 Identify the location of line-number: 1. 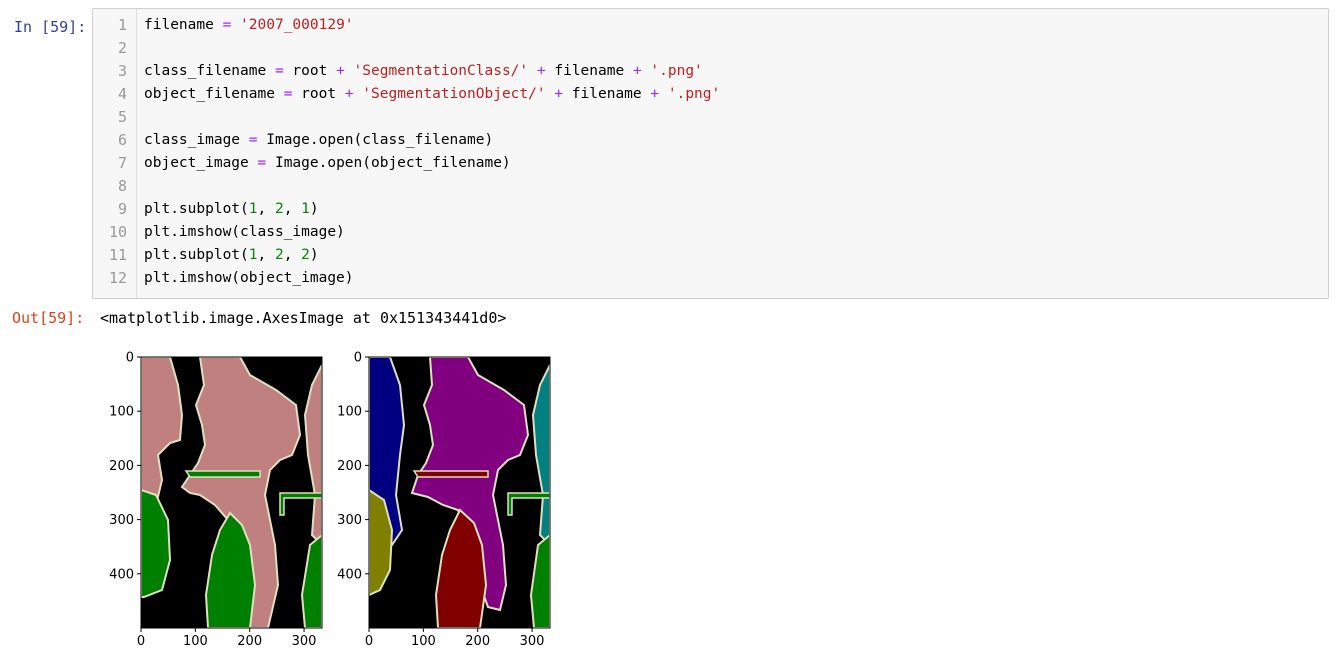
(122, 25).